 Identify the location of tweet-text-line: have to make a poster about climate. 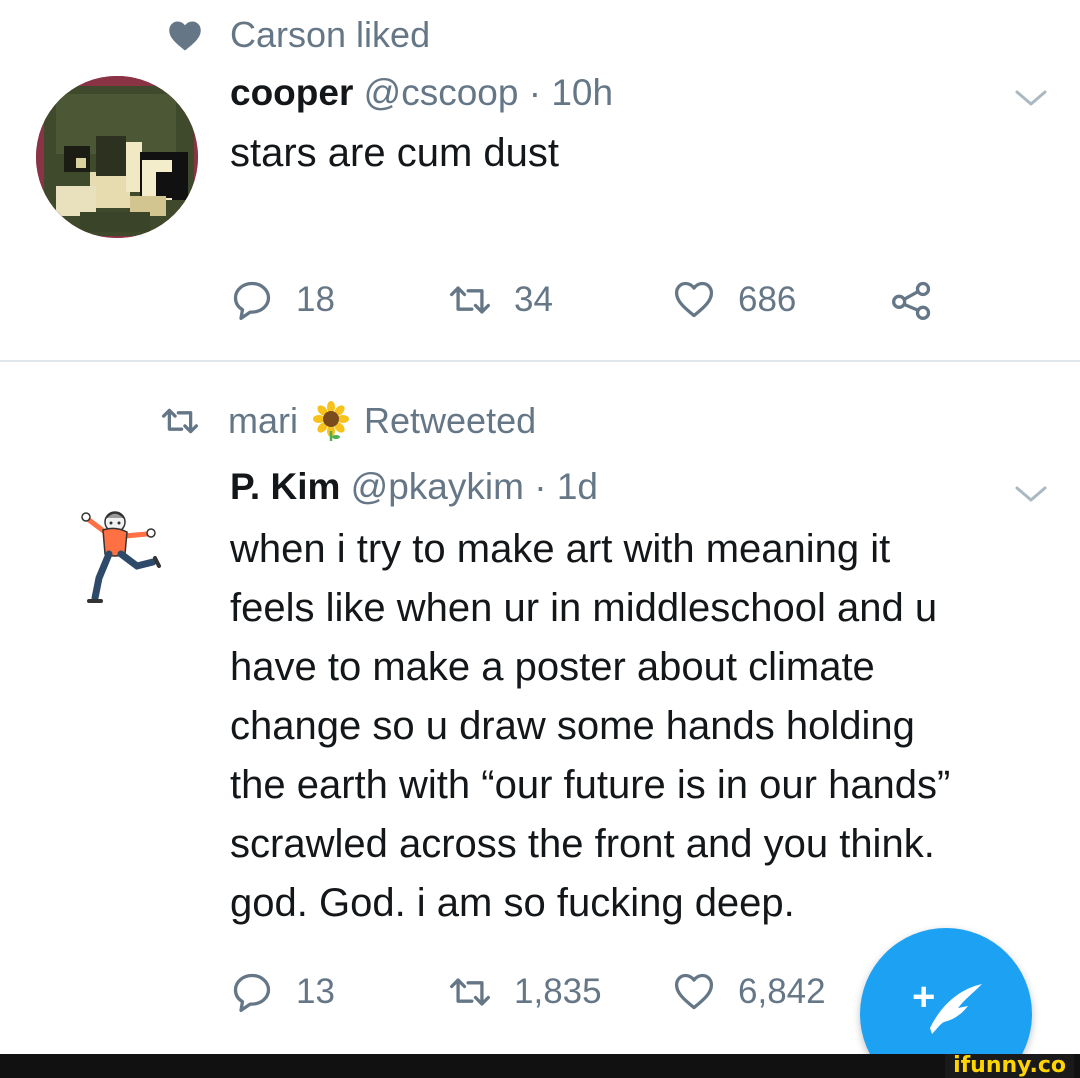
(552, 667).